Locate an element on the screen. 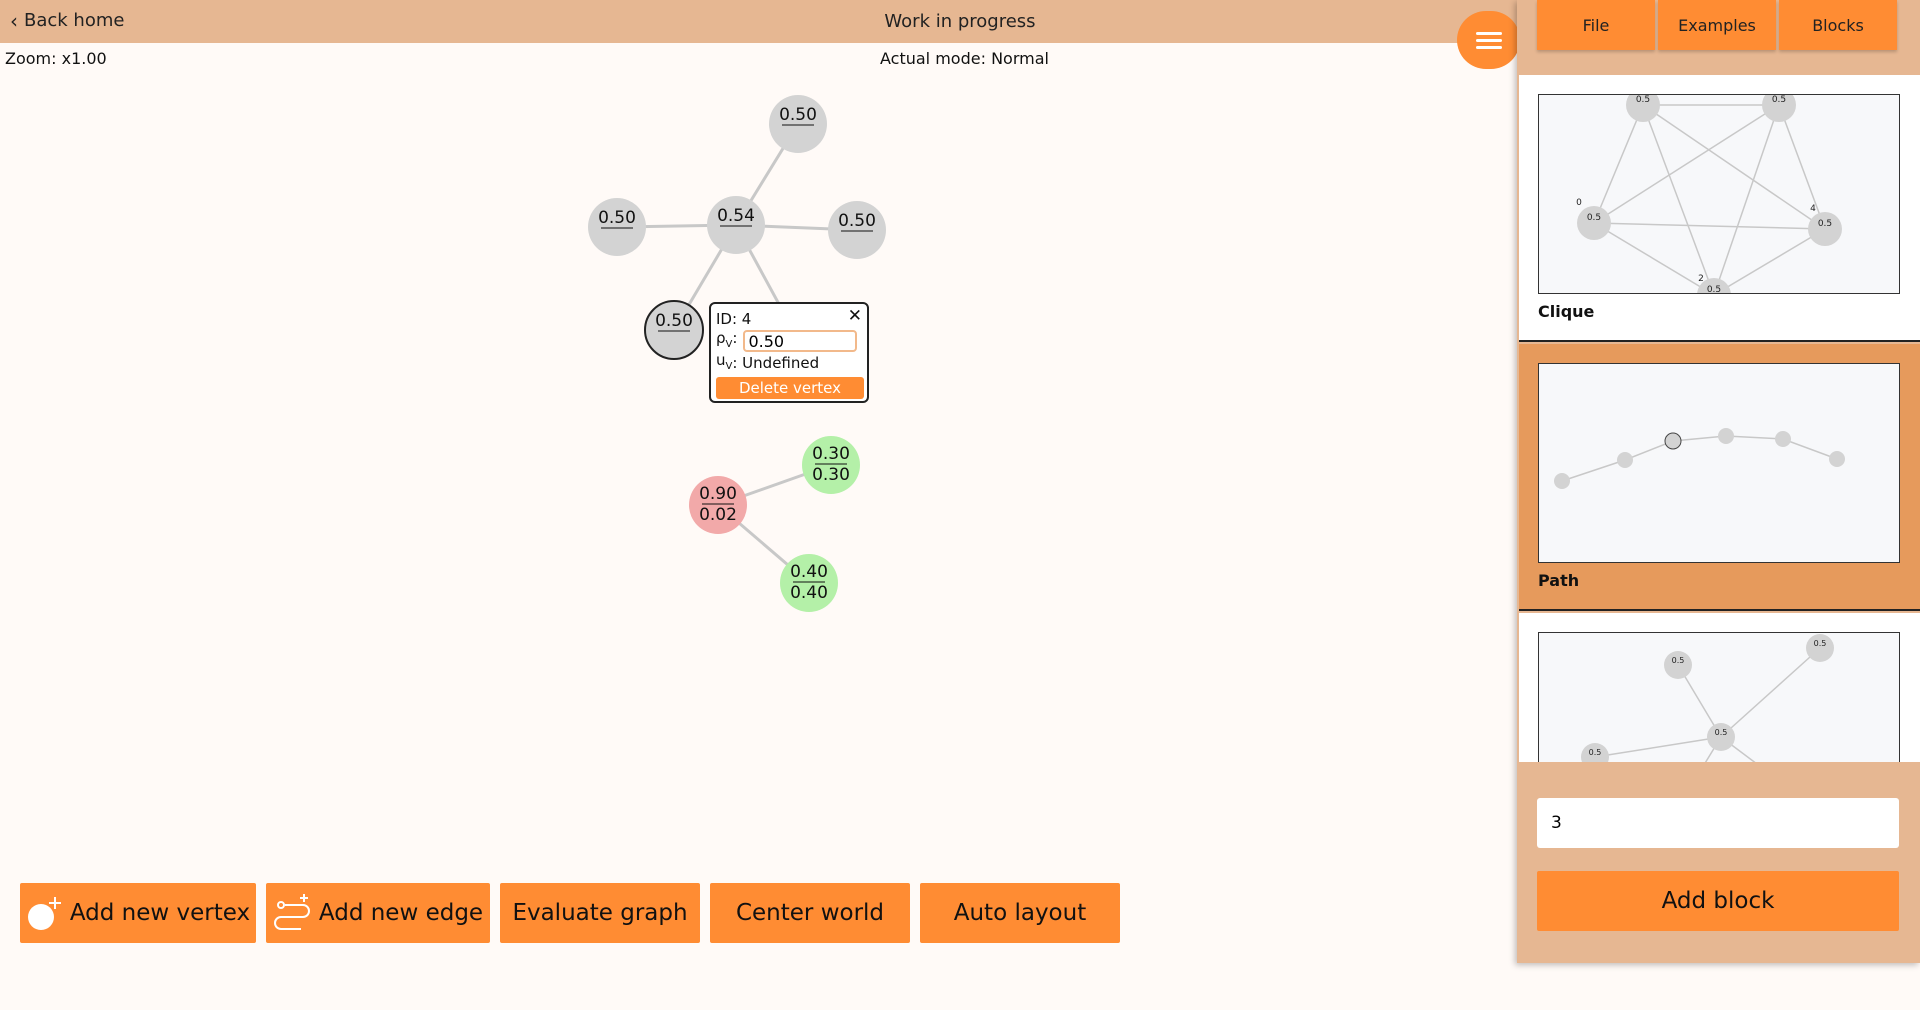 This screenshot has width=1920, height=1010. block-preview: 0.5 0.5 0.5 0.5 is located at coordinates (1719, 697).